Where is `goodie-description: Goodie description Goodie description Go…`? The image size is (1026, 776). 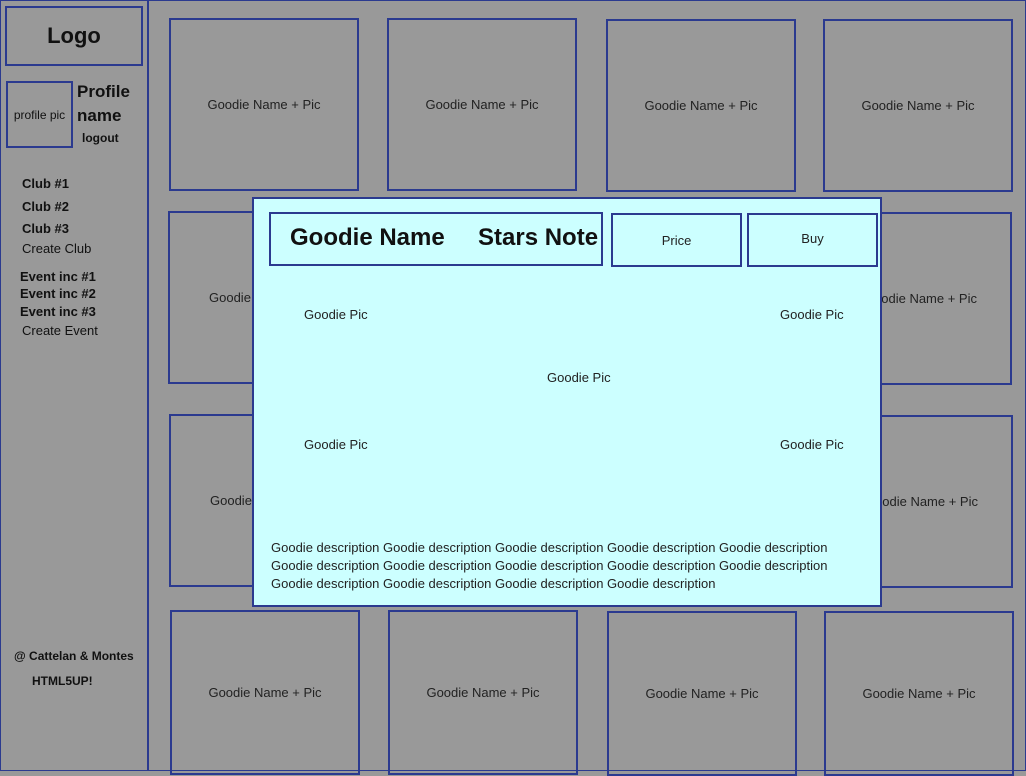
goodie-description: Goodie description Goodie description Go… is located at coordinates (549, 565).